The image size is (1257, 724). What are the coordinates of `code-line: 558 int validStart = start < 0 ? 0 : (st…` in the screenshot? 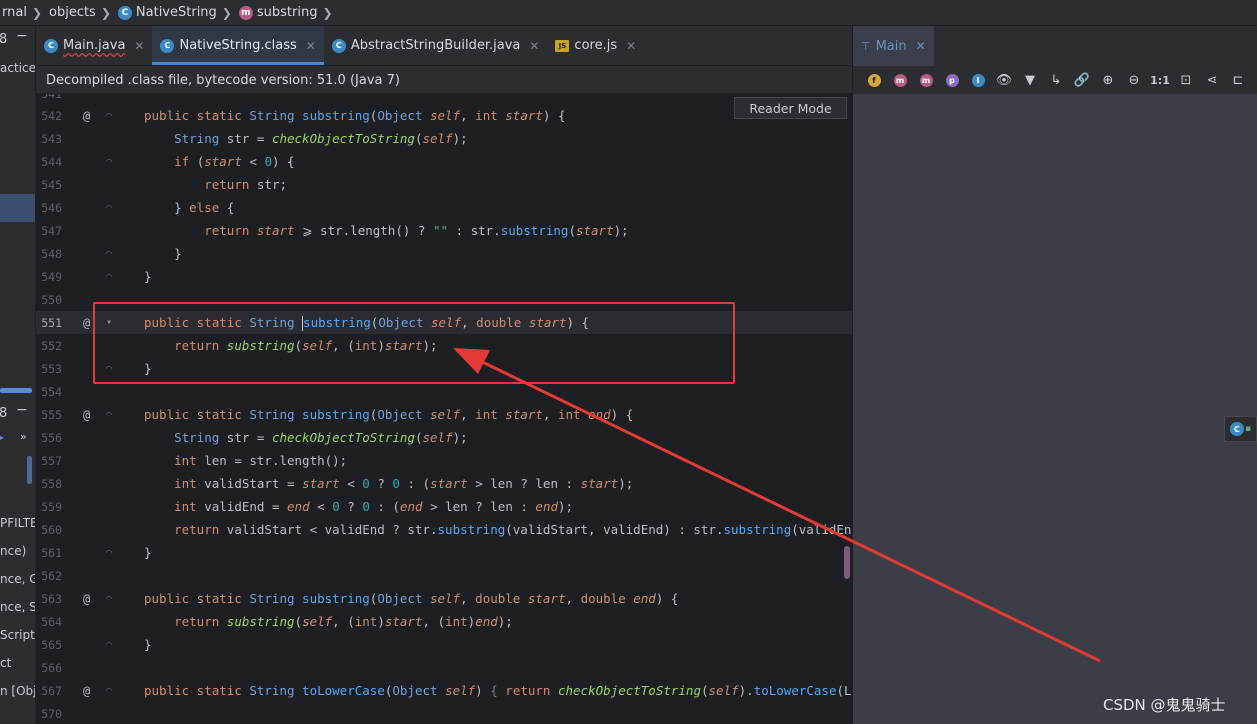 It's located at (444, 483).